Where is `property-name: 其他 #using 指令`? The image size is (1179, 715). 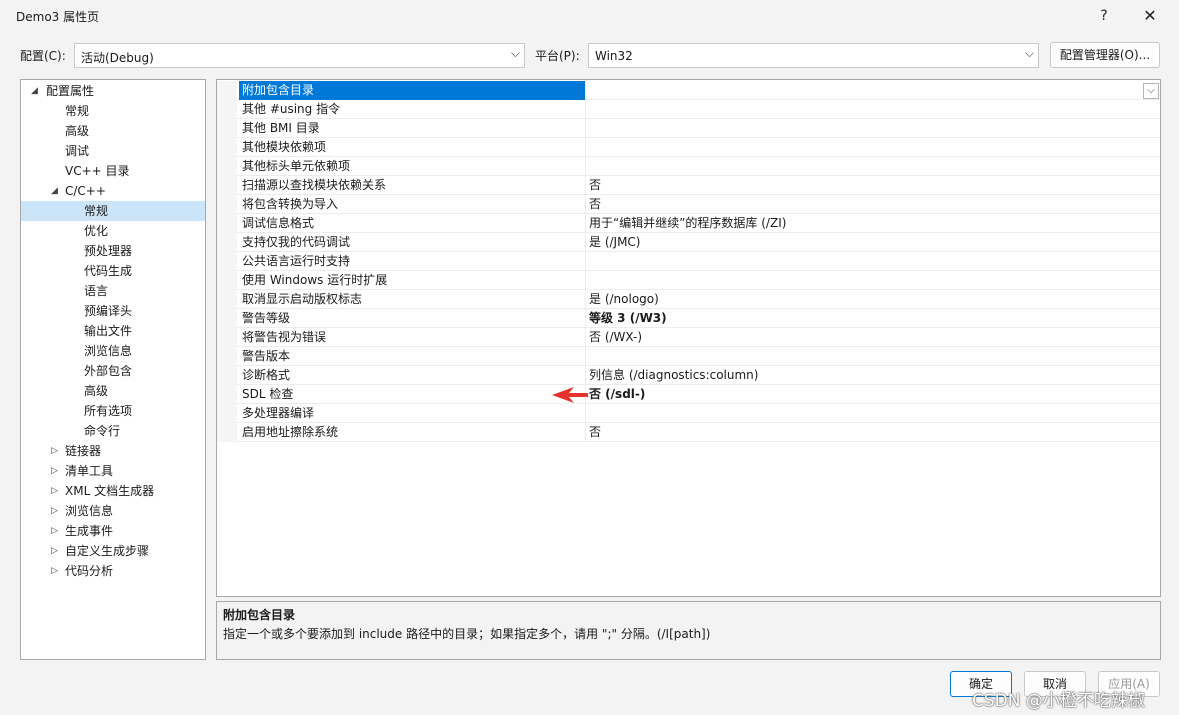
property-name: 其他 #using 指令 is located at coordinates (412, 109).